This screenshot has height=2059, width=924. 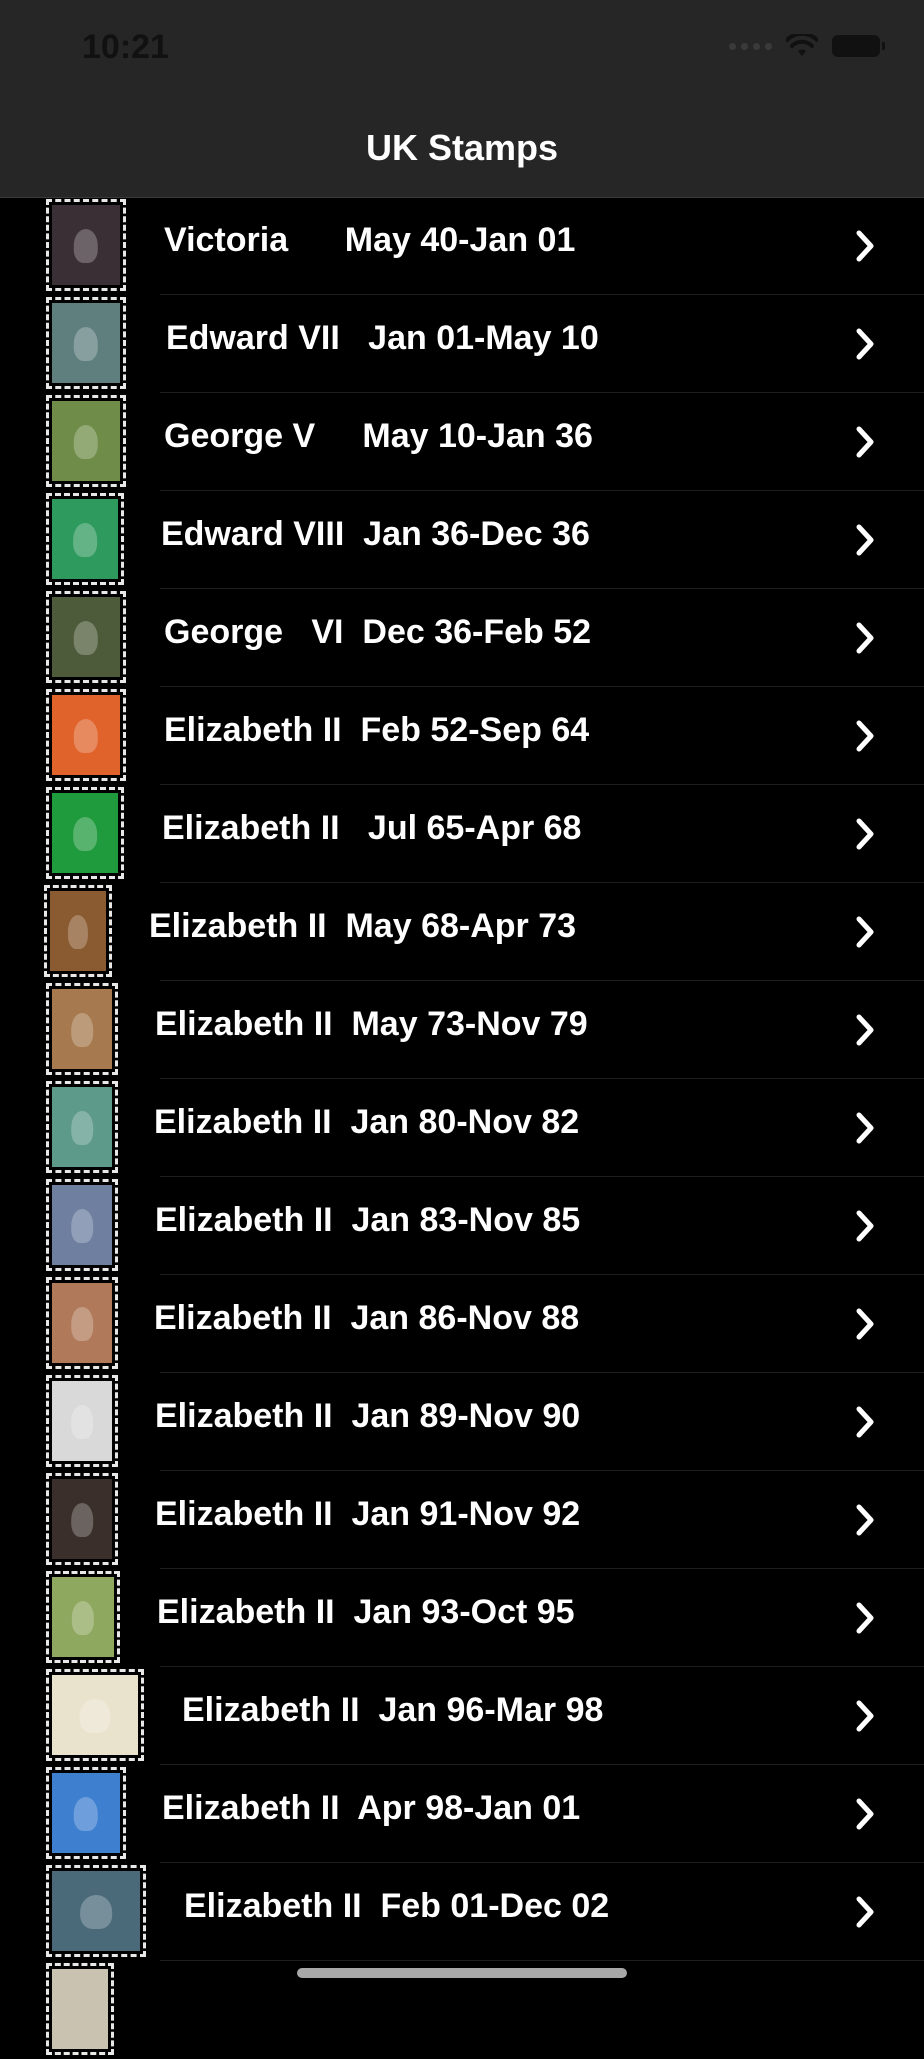 I want to click on list-item-label: Elizabeth II Jan 83-Nov 85, so click(x=368, y=1220).